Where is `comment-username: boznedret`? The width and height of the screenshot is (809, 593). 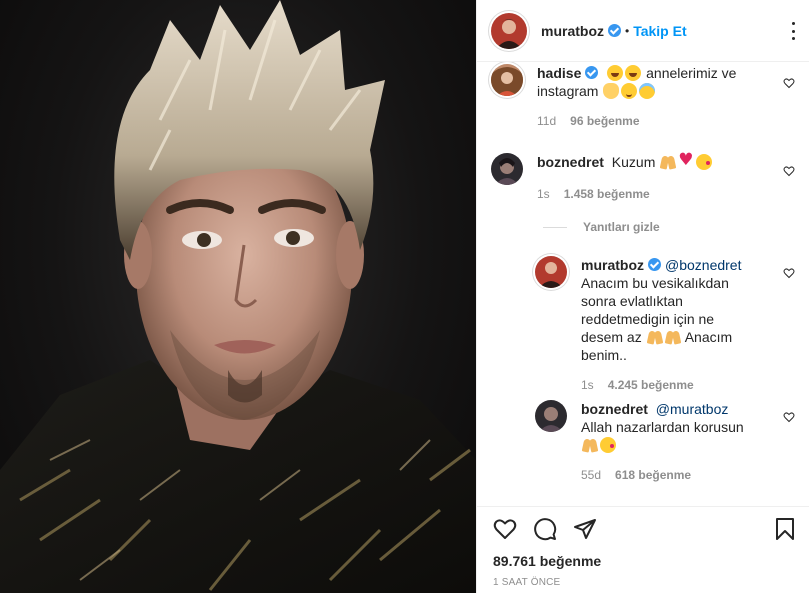 comment-username: boznedret is located at coordinates (570, 162).